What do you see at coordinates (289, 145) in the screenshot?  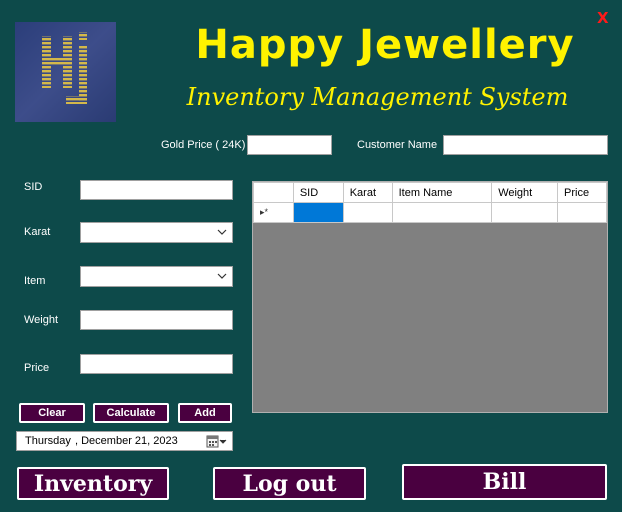 I see `gold-price-input` at bounding box center [289, 145].